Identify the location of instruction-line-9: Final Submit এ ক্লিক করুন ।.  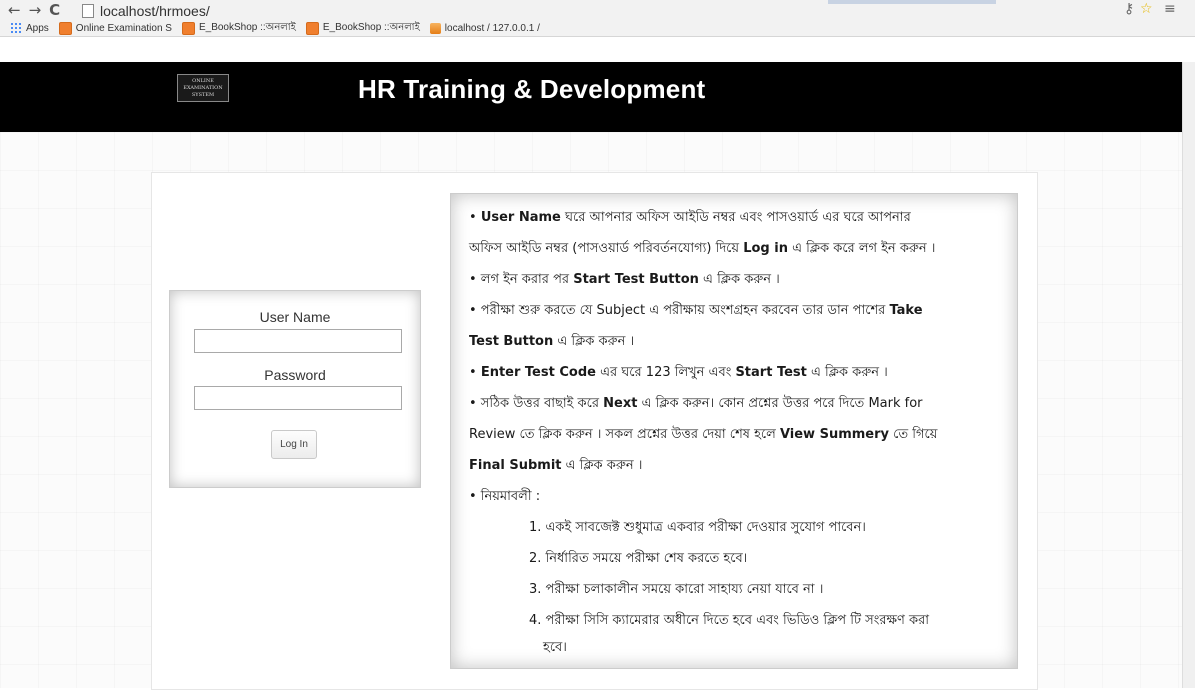
(556, 465).